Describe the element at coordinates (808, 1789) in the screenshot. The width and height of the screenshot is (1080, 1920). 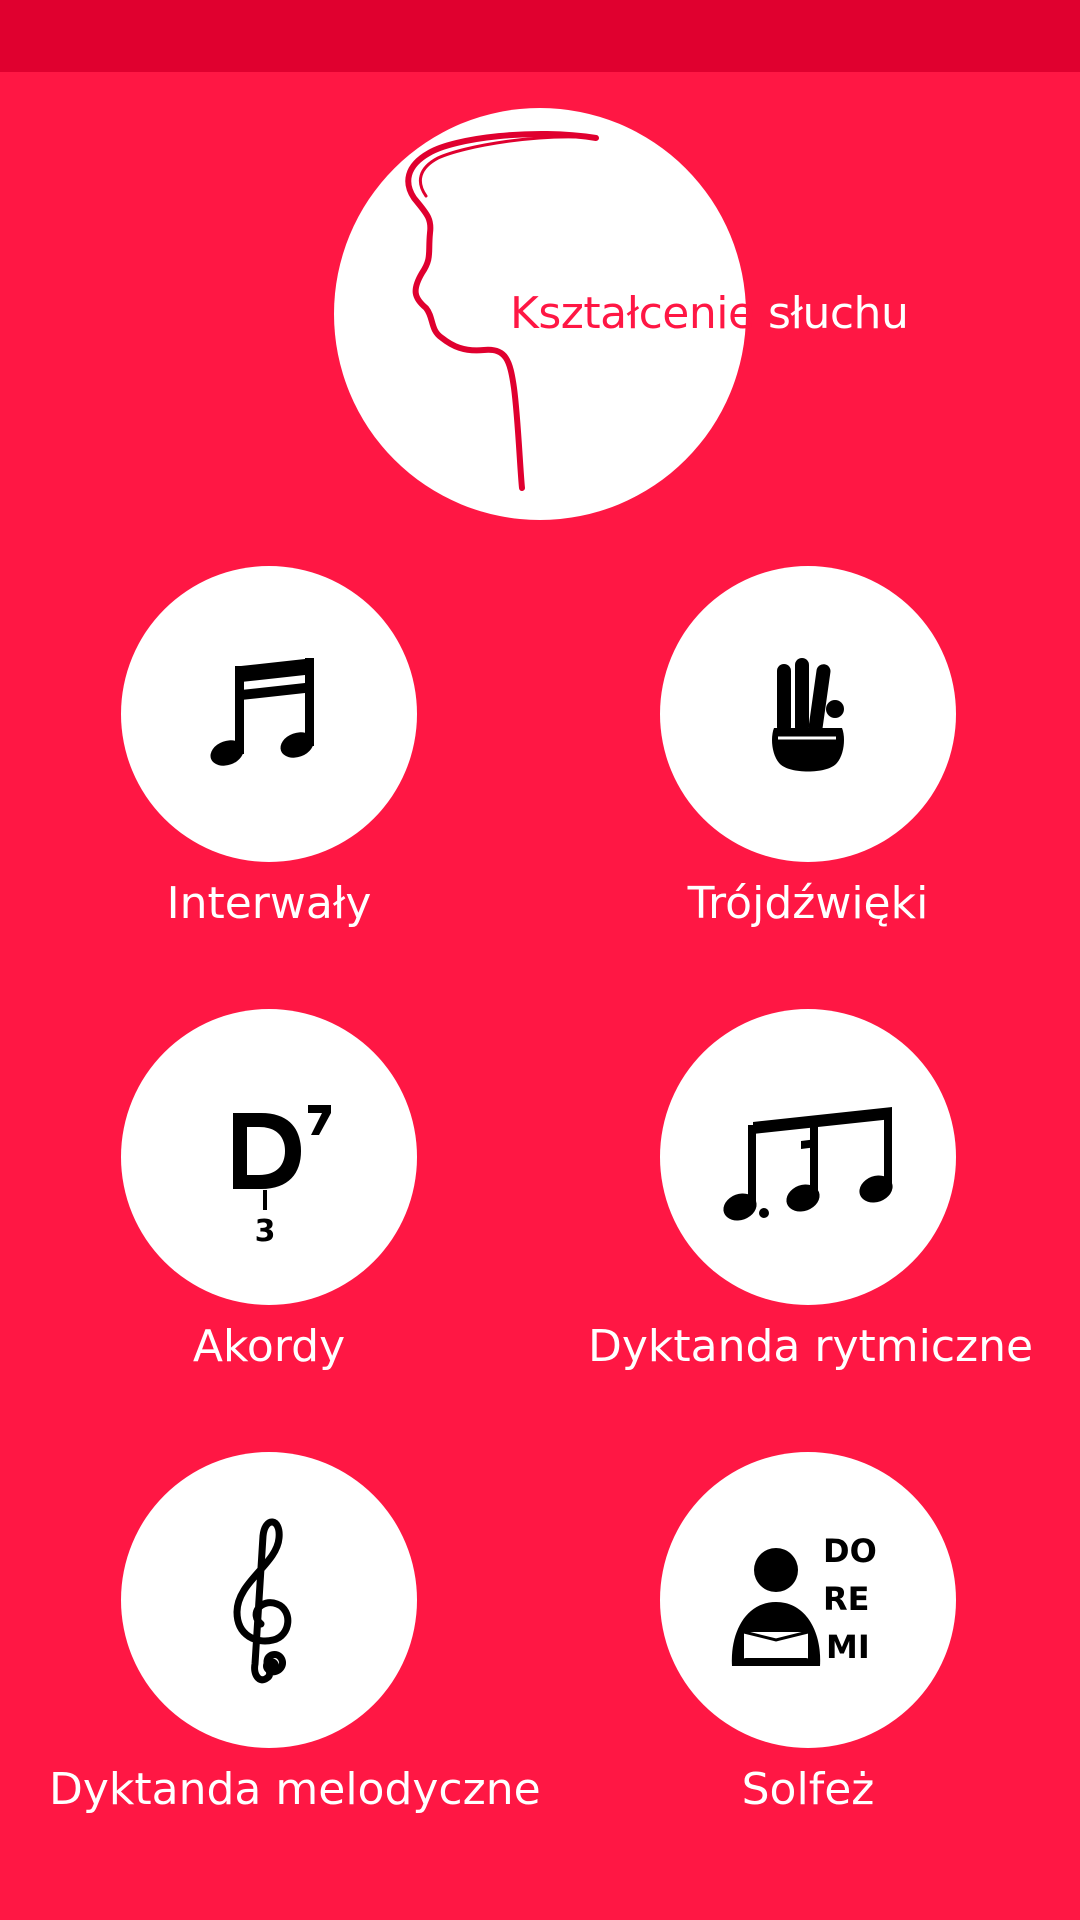
I see `menu-label: Solfeż` at that location.